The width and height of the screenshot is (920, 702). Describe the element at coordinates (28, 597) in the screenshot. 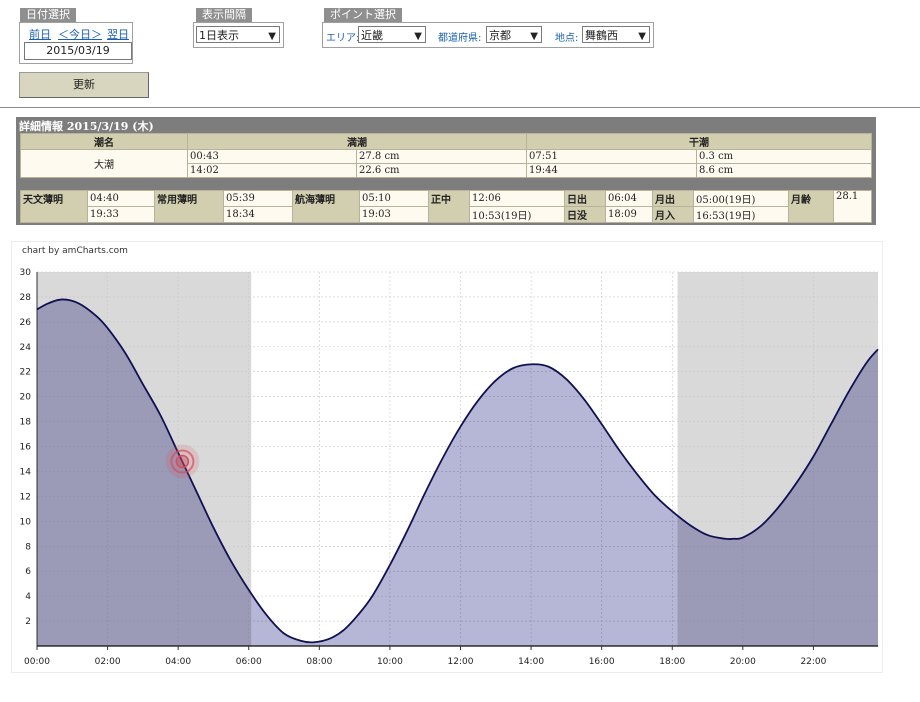

I see `y-tick-label: 4` at that location.